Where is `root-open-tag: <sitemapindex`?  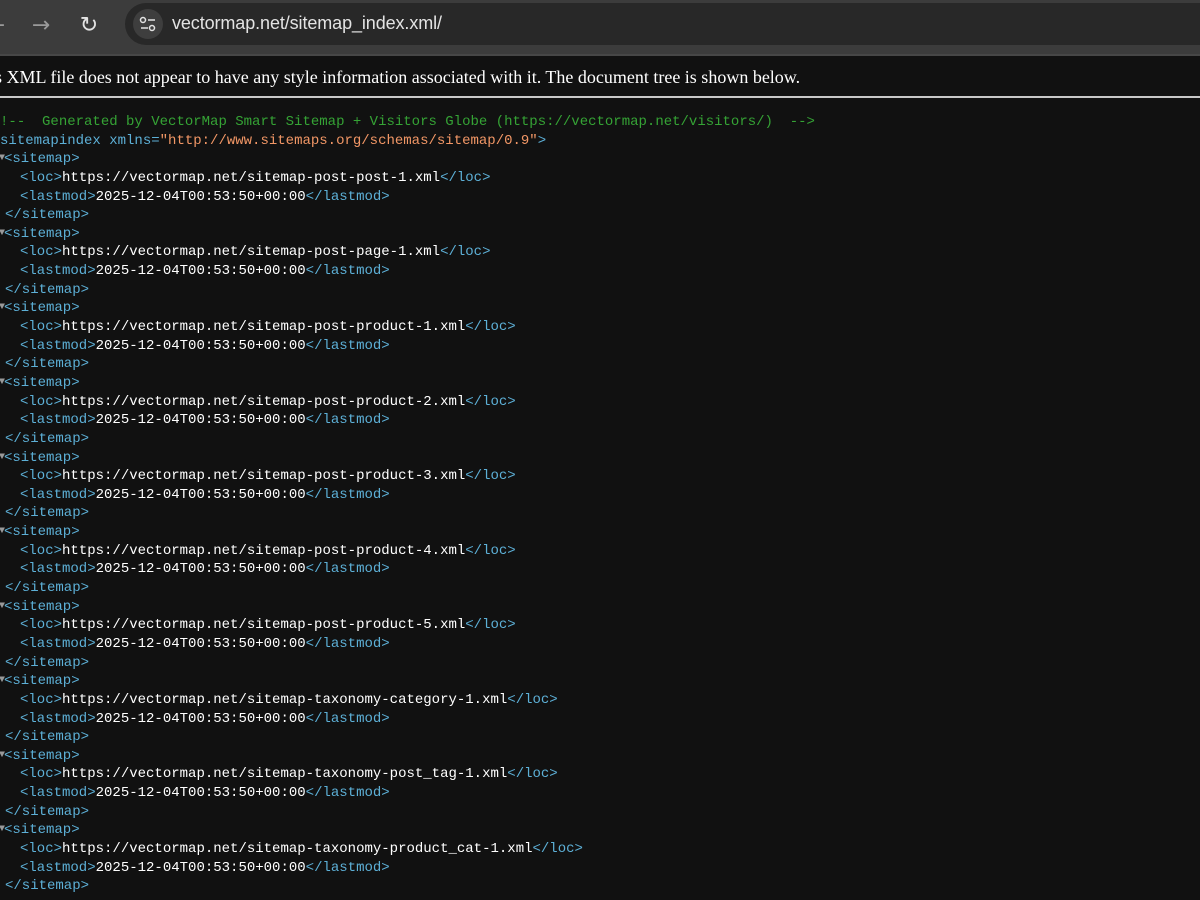 root-open-tag: <sitemapindex is located at coordinates (50, 140).